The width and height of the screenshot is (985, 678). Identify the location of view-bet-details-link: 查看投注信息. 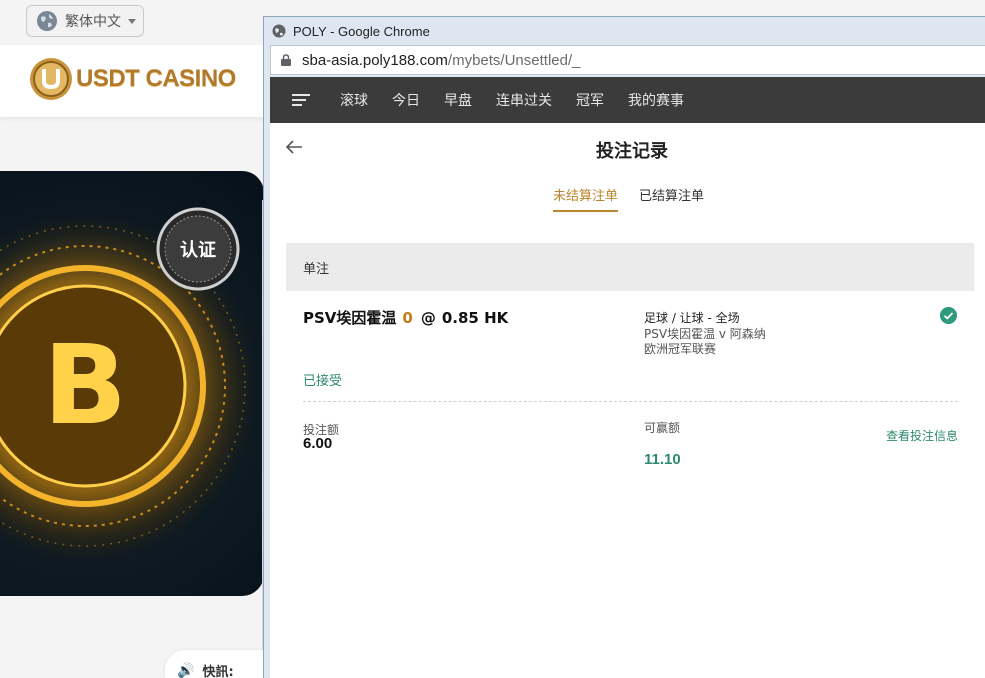
(922, 435).